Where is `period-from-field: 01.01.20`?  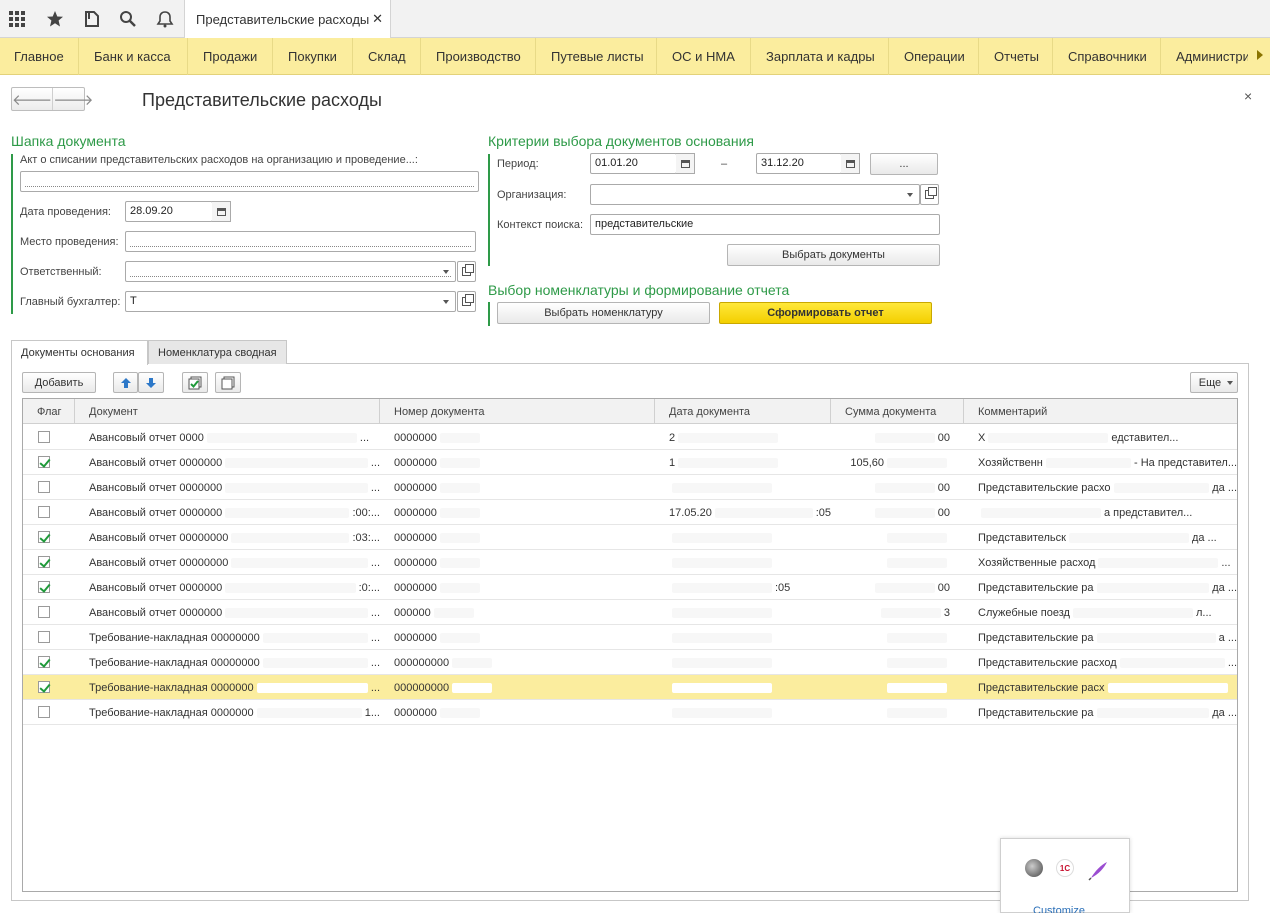
period-from-field: 01.01.20 is located at coordinates (633, 163).